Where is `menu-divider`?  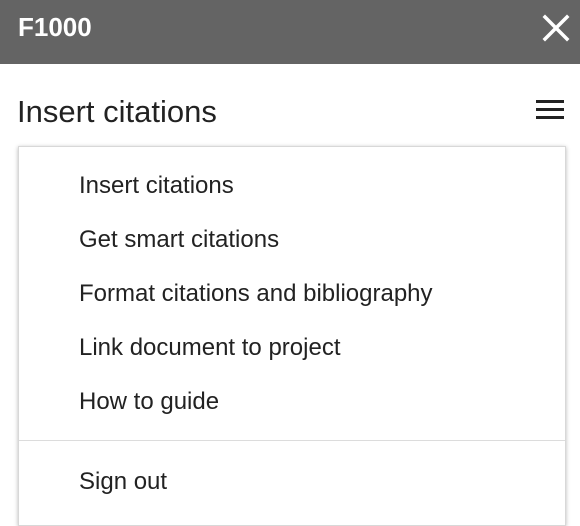 menu-divider is located at coordinates (292, 440).